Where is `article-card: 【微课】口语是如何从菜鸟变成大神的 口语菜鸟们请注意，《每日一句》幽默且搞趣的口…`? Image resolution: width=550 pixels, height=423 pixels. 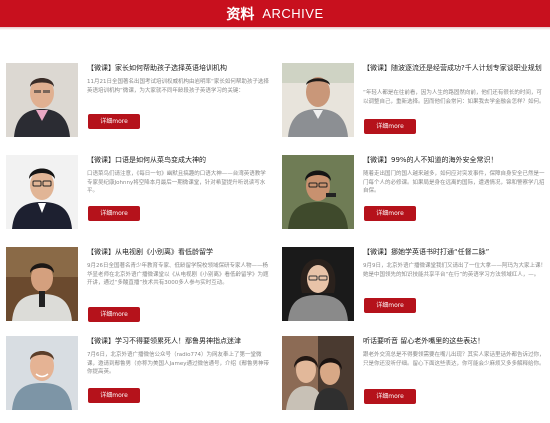
article-card: 【微课】口语是如何从菜鸟变成大神的 口语菜鸟们请注意，《每日一句》幽默且搞趣的口… is located at coordinates (138, 195).